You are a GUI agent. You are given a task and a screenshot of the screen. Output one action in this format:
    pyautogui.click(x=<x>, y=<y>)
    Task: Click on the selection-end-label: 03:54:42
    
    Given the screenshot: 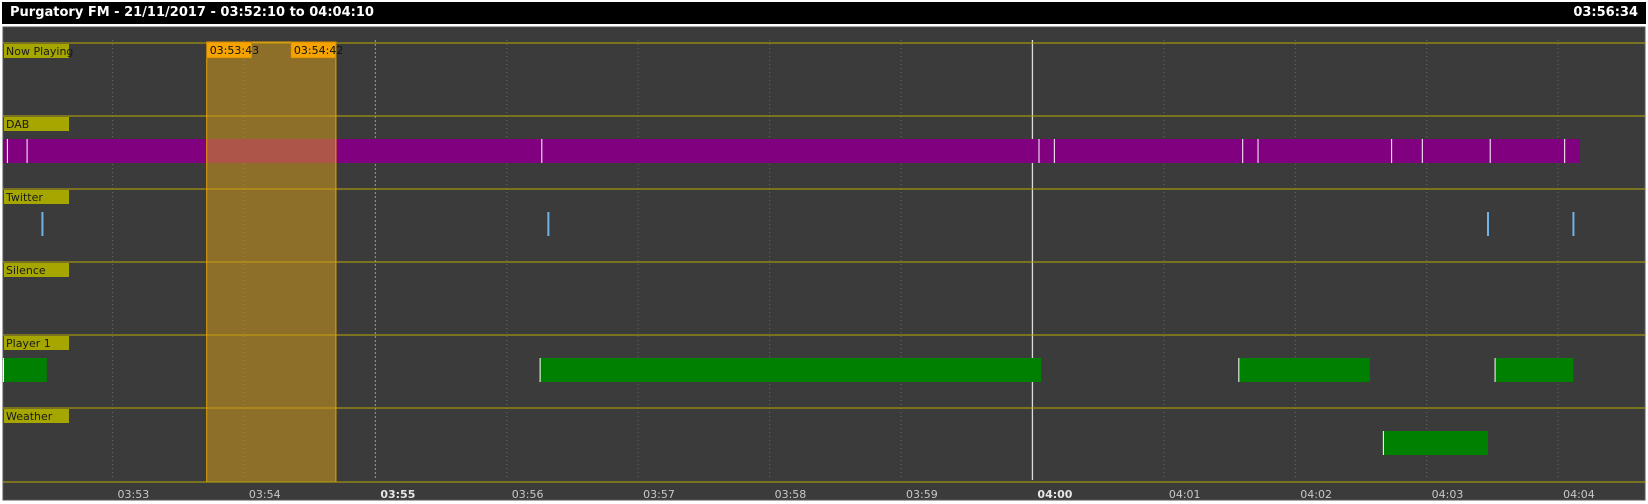 What is the action you would take?
    pyautogui.click(x=318, y=50)
    